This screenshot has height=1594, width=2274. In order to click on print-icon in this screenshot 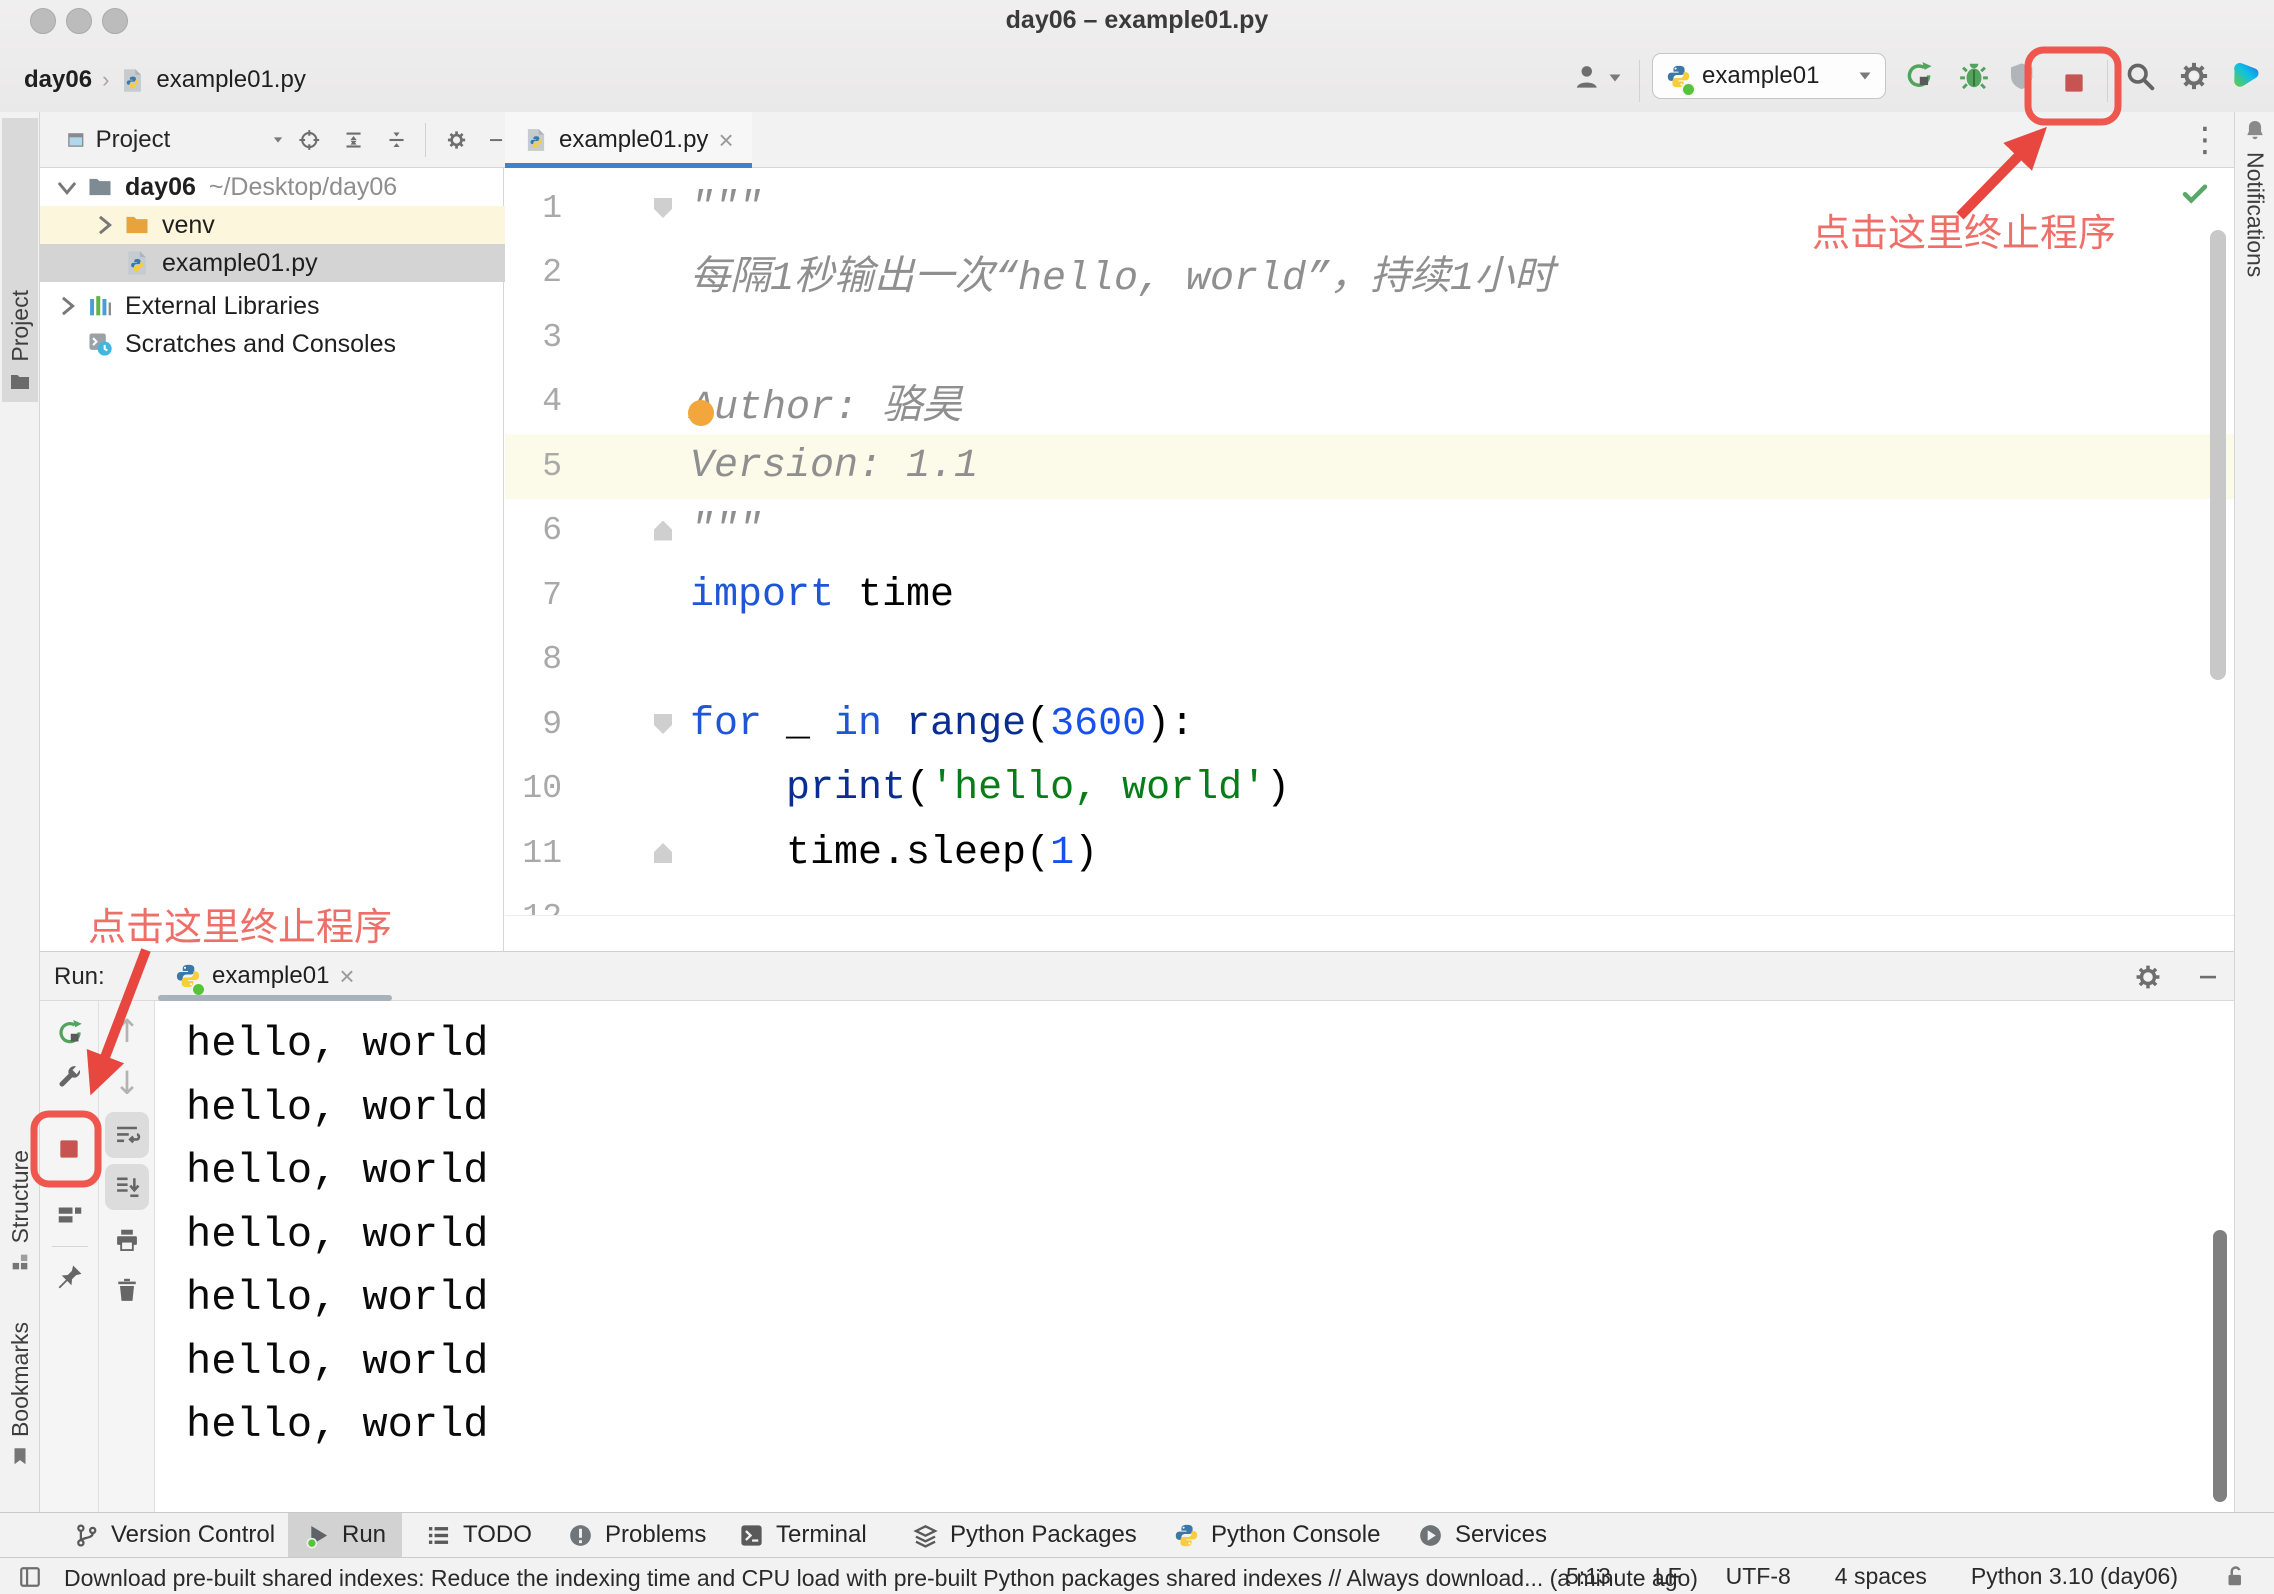, I will do `click(127, 1240)`.